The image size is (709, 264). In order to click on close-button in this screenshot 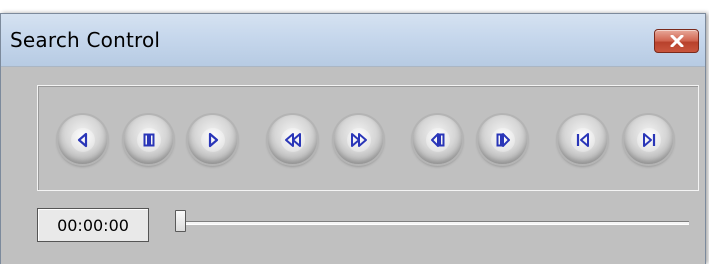, I will do `click(676, 41)`.